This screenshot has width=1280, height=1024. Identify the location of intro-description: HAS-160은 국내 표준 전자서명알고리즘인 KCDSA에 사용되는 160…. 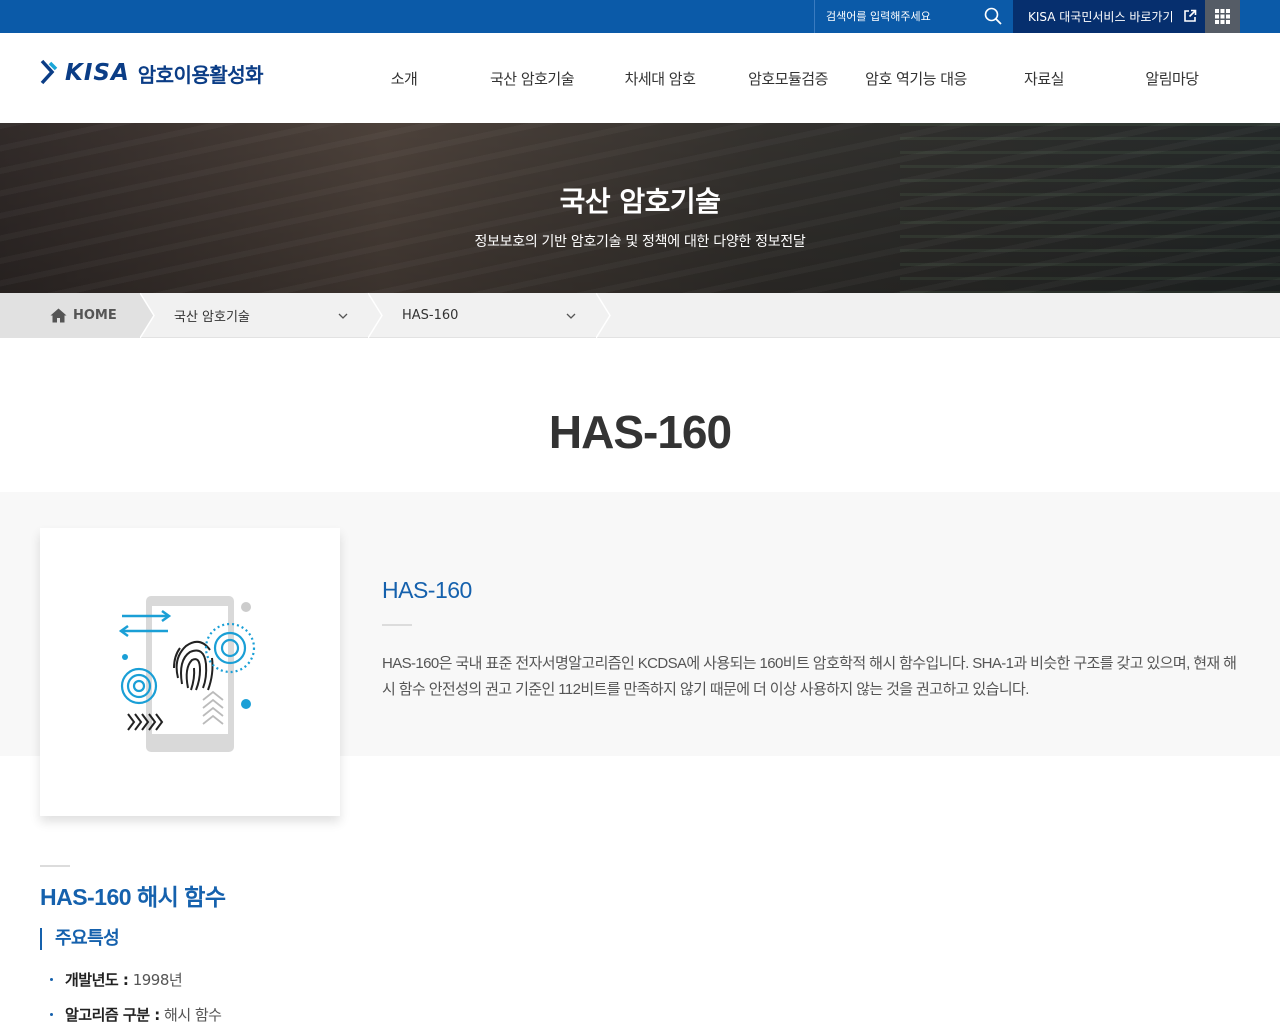
(809, 676).